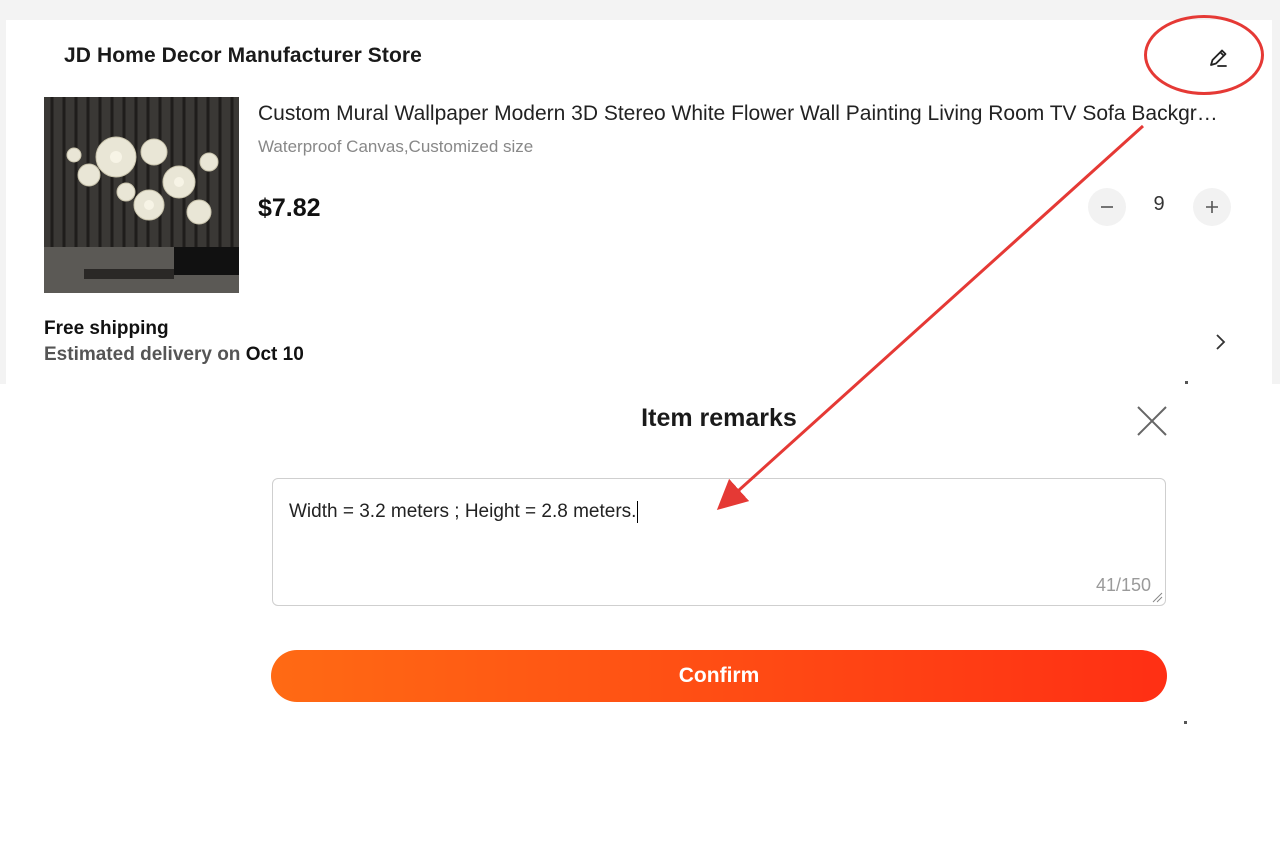 Image resolution: width=1280 pixels, height=857 pixels. Describe the element at coordinates (1157, 597) in the screenshot. I see `resize-grip-icon` at that location.